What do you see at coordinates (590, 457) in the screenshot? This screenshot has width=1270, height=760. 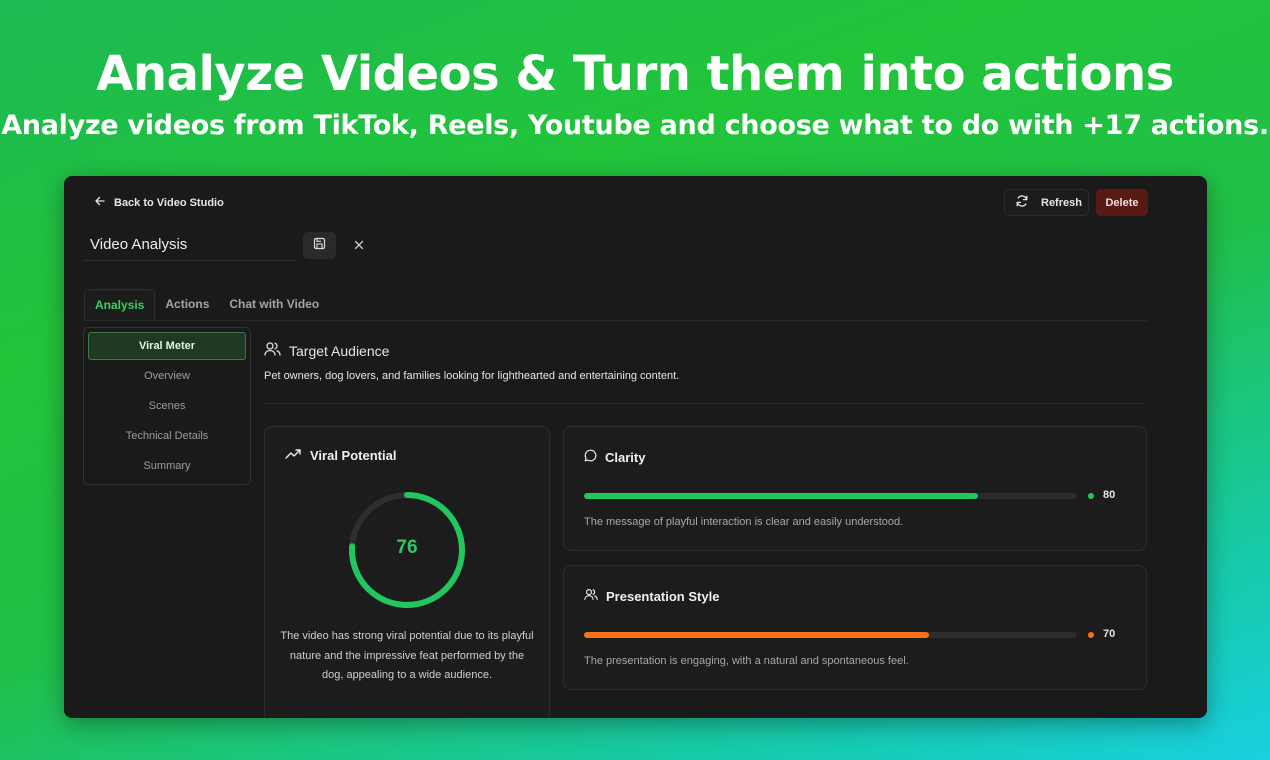 I see `chat-bubble-icon` at bounding box center [590, 457].